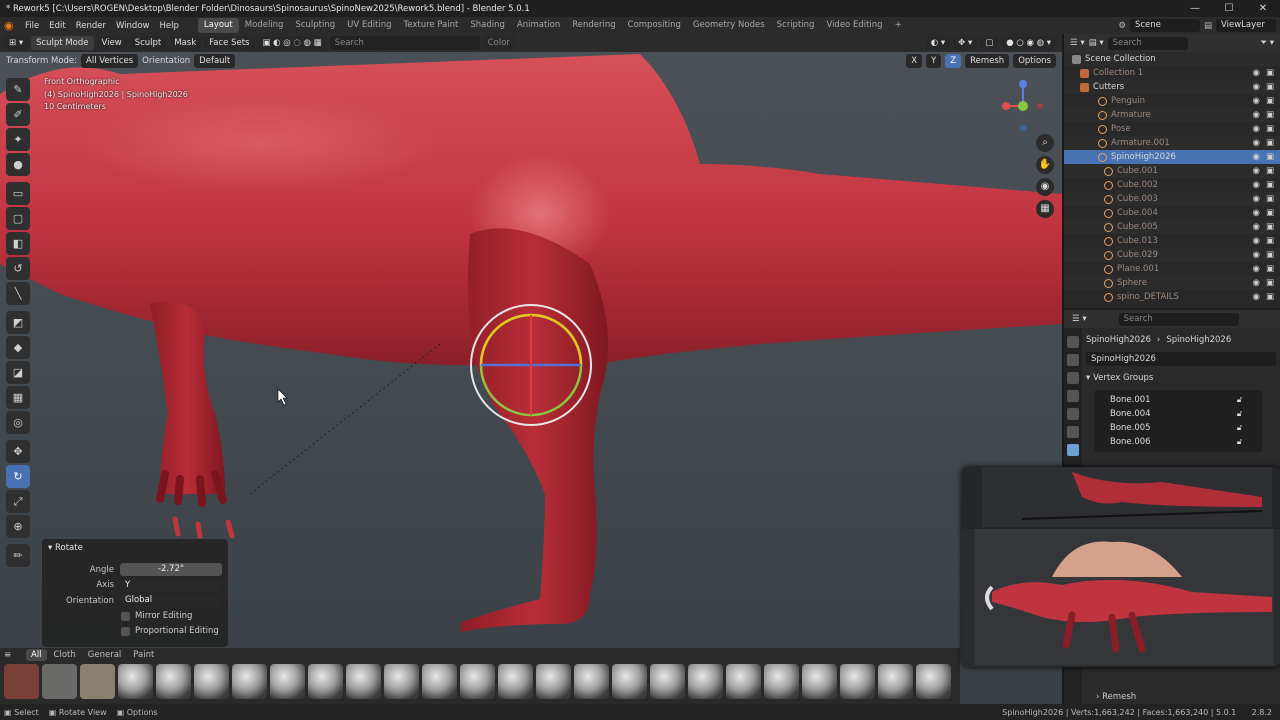  What do you see at coordinates (404, 43) in the screenshot?
I see `viewport-search: Search` at bounding box center [404, 43].